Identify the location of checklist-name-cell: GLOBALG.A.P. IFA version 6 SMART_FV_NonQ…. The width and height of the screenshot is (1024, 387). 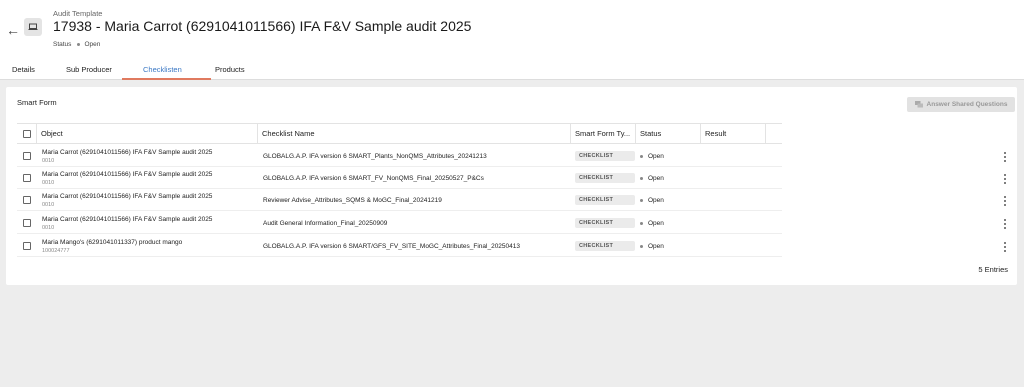
(373, 178).